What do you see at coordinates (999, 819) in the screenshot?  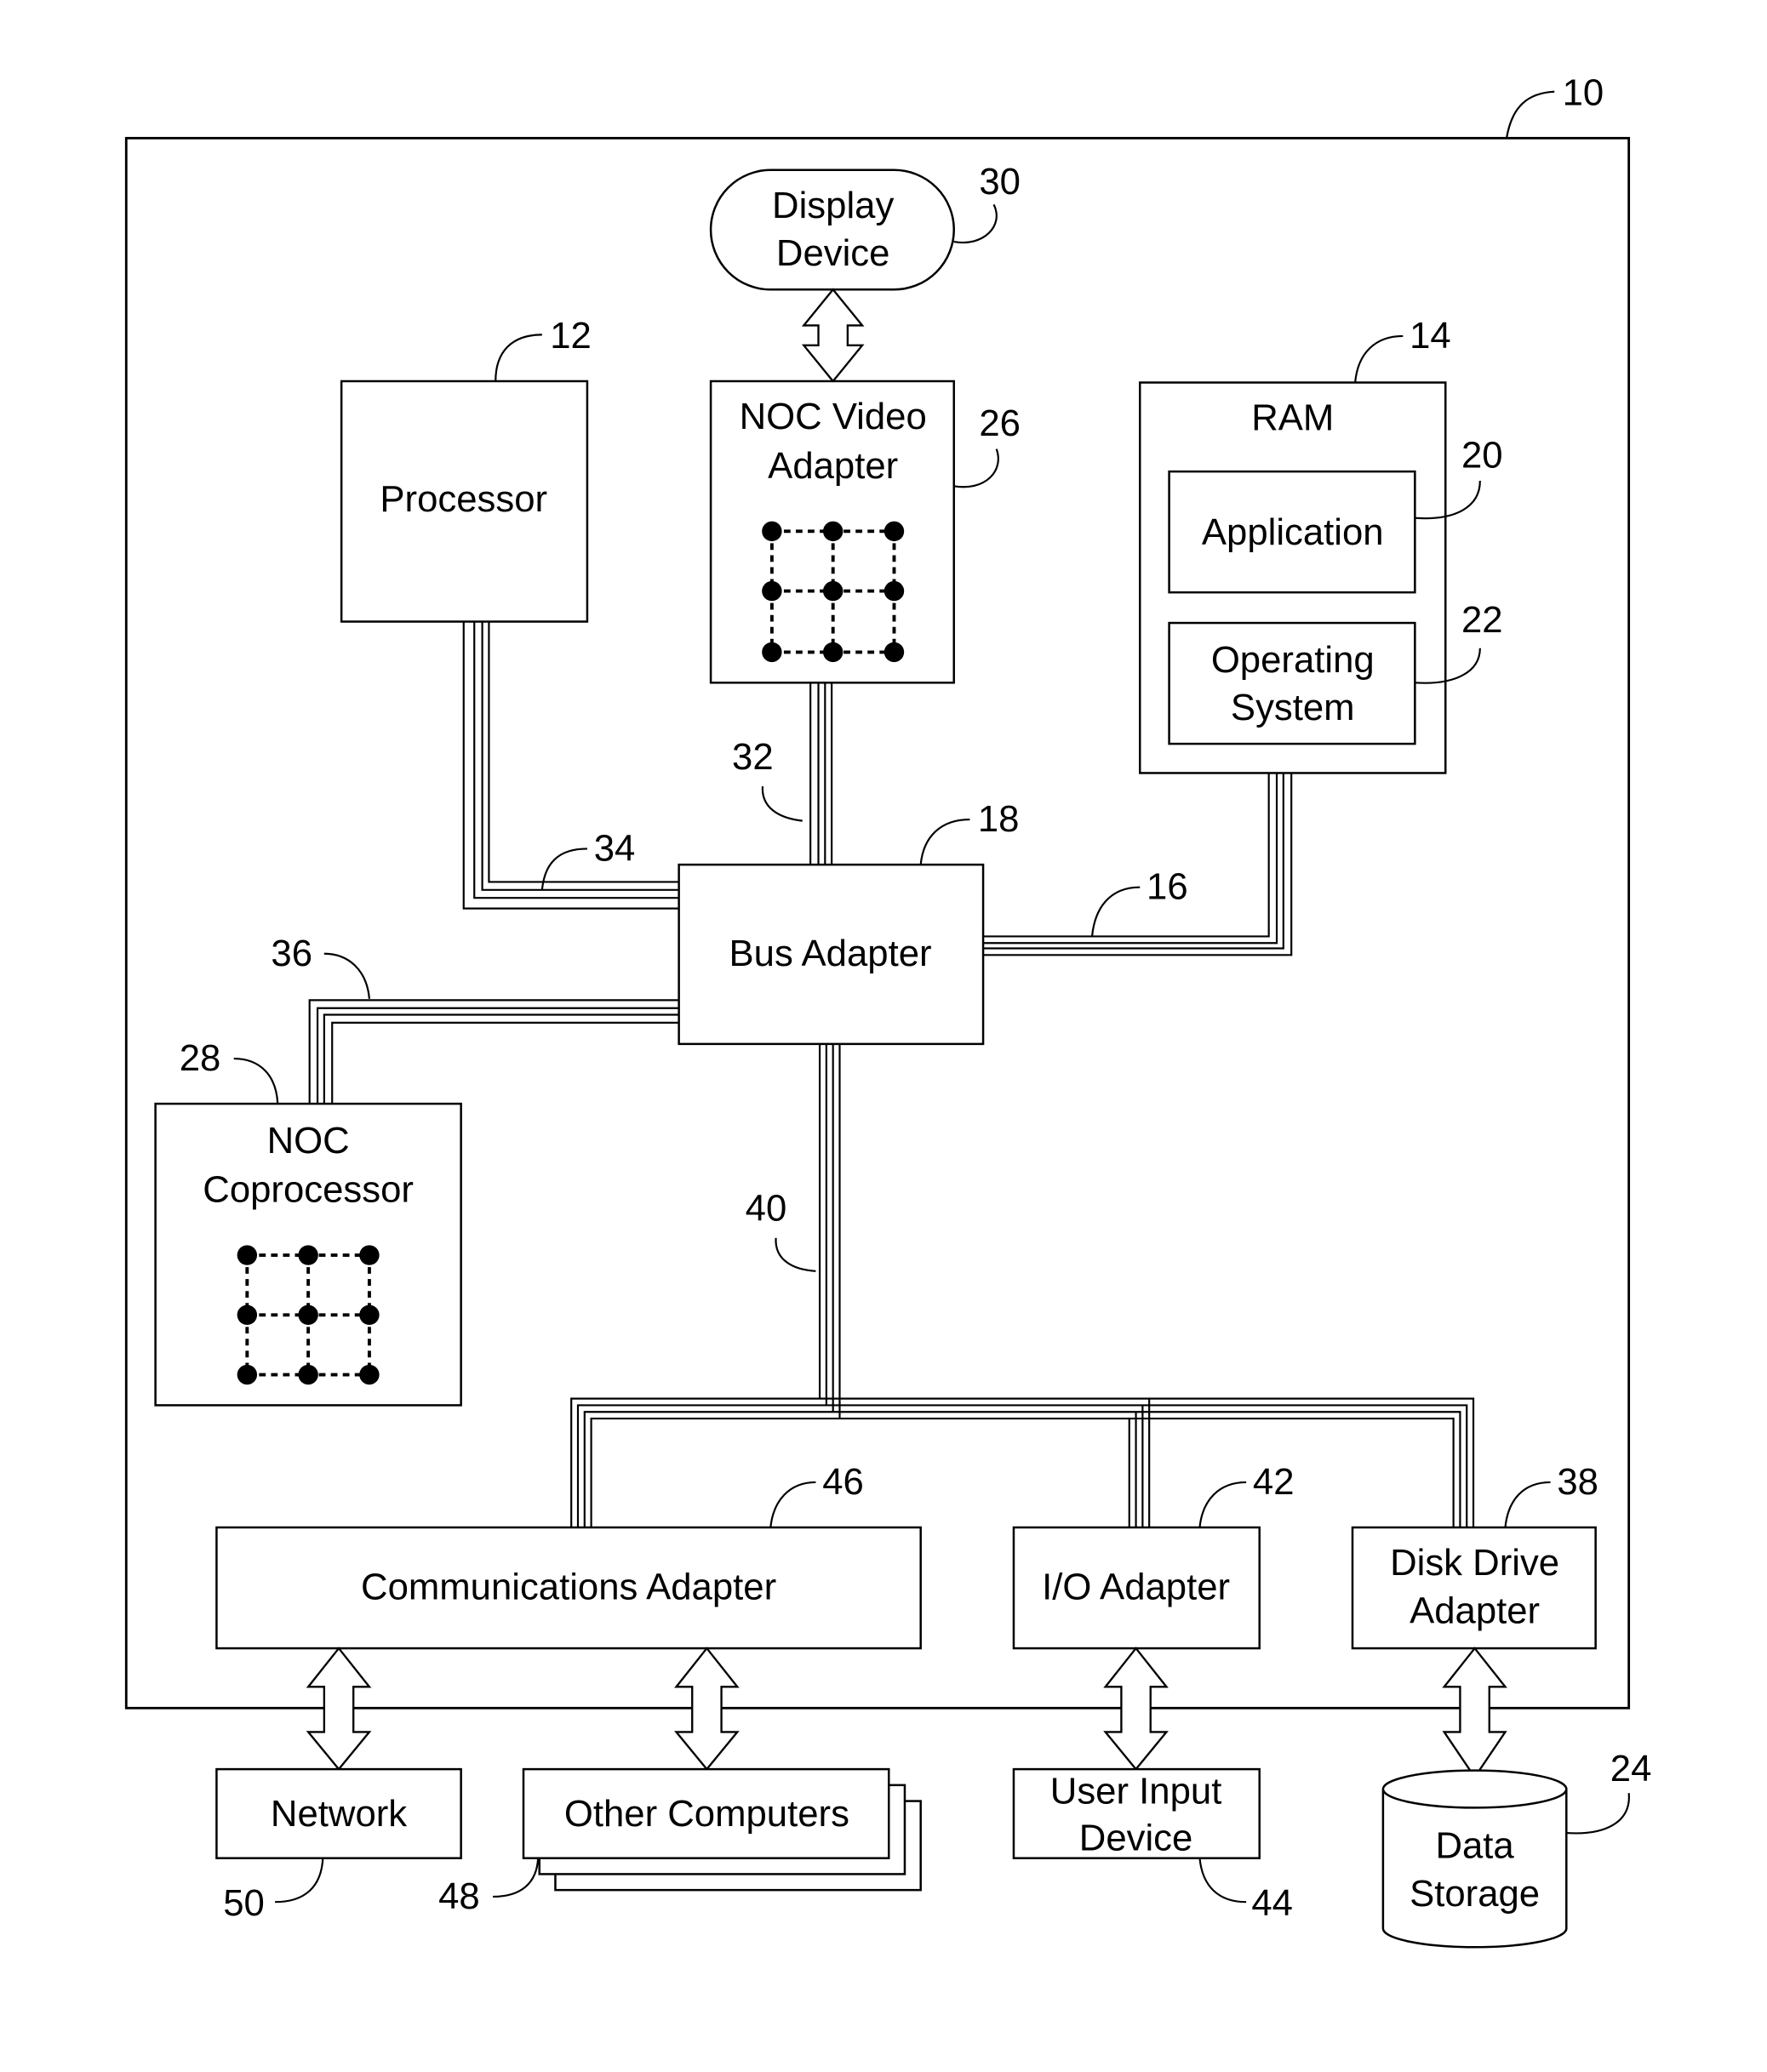 I see `bus-adapter-ref: 18` at bounding box center [999, 819].